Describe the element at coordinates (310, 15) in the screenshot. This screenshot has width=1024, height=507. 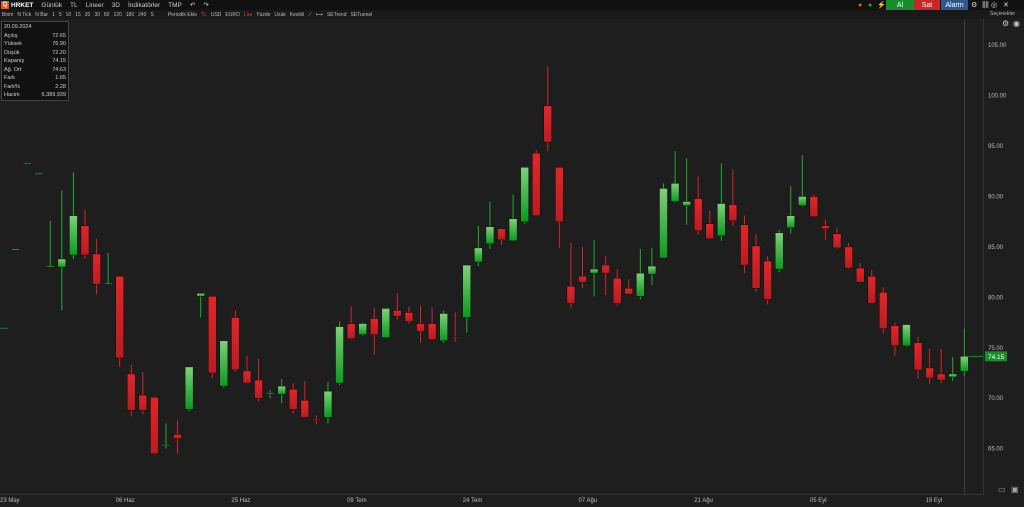
I see `trend-line-icon: ⟋` at that location.